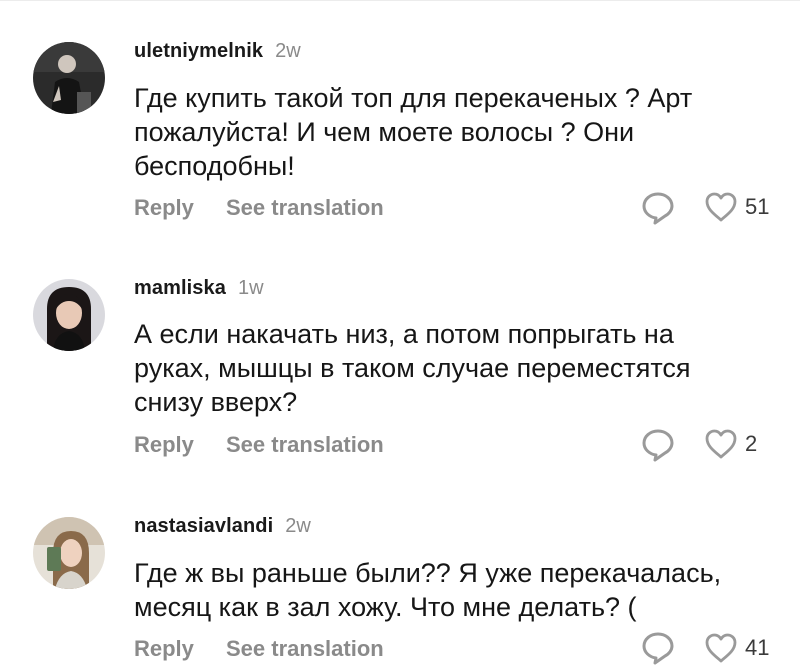 The image size is (800, 670). Describe the element at coordinates (198, 51) in the screenshot. I see `comment-username: uletniymelnik` at that location.